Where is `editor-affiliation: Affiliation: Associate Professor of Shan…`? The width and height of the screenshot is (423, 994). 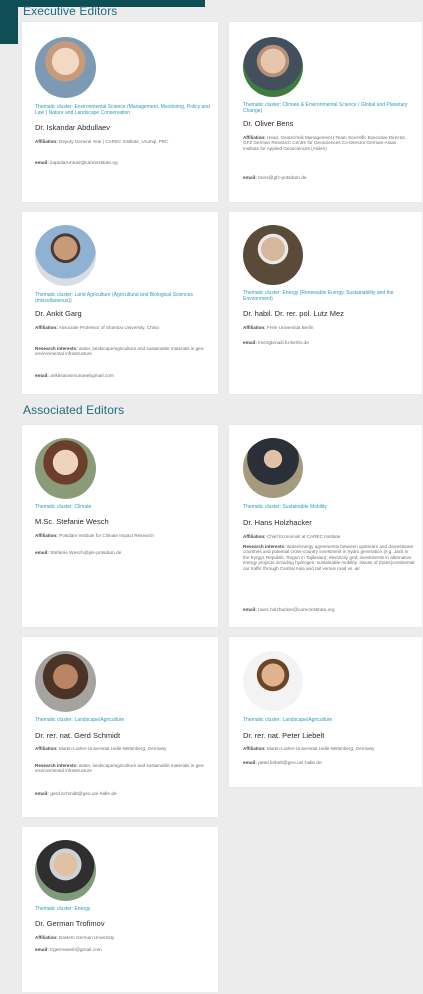 editor-affiliation: Affiliation: Associate Professor of Shan… is located at coordinates (97, 327).